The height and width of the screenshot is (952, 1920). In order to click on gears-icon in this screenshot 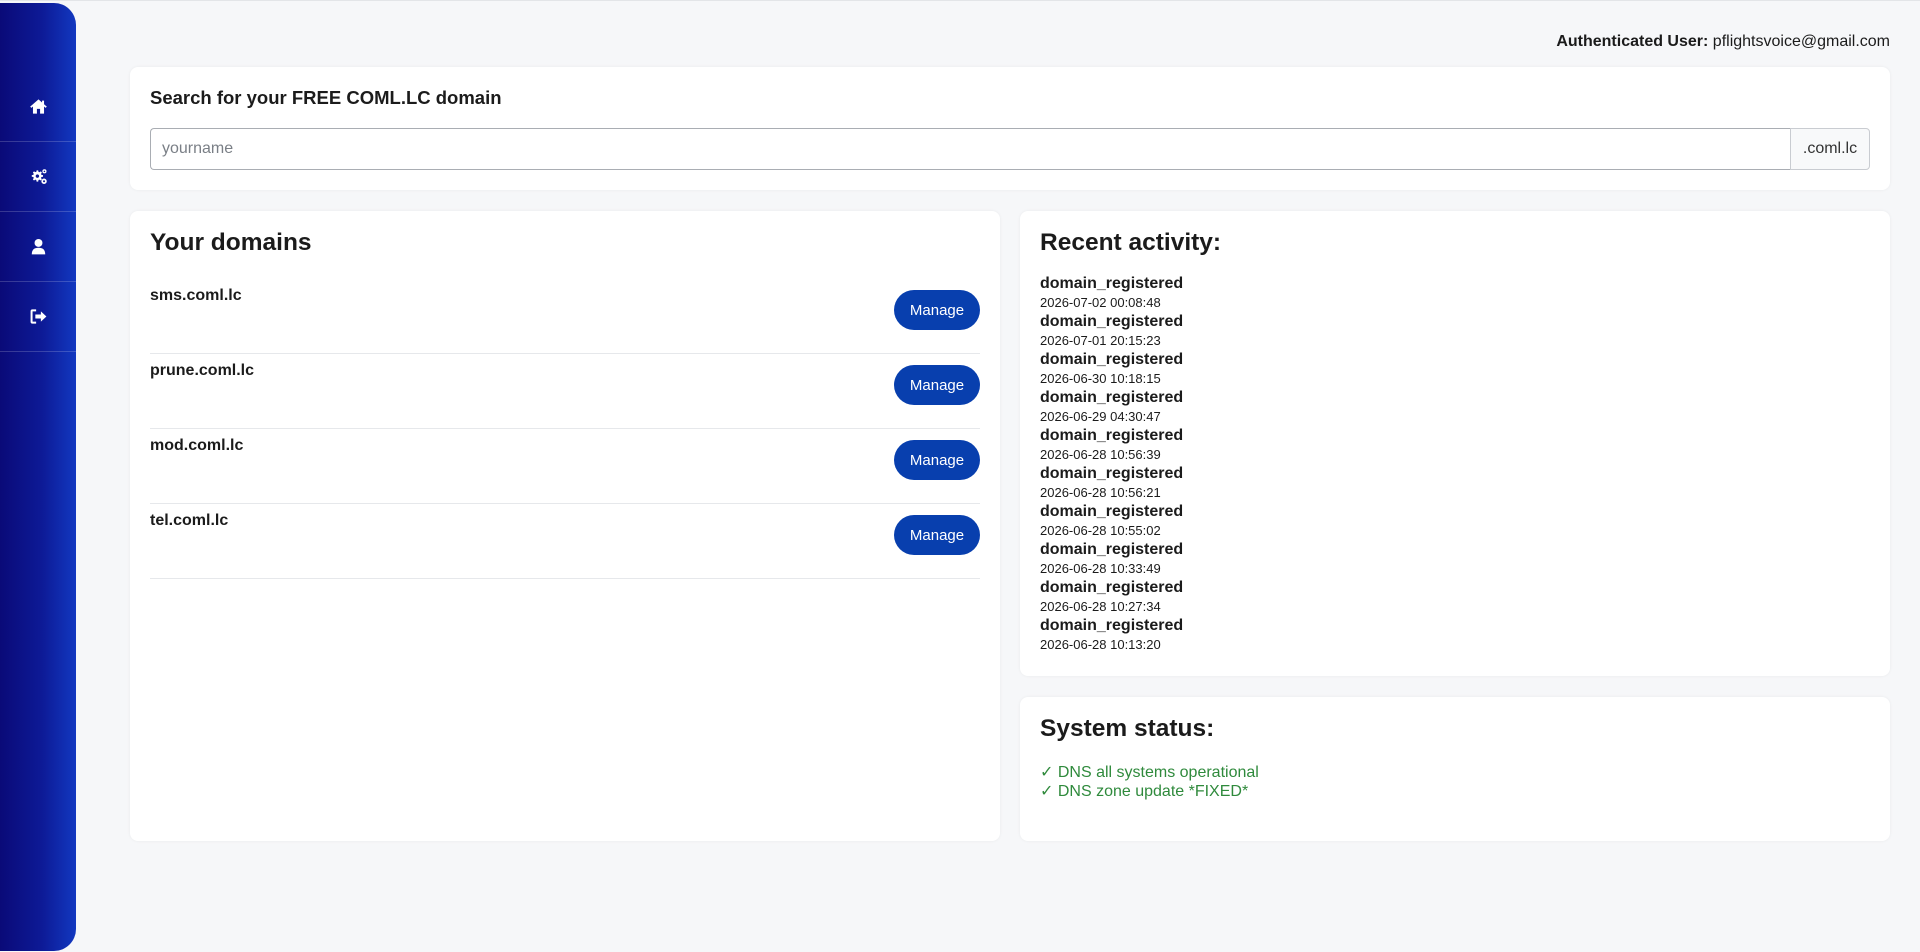, I will do `click(39, 176)`.